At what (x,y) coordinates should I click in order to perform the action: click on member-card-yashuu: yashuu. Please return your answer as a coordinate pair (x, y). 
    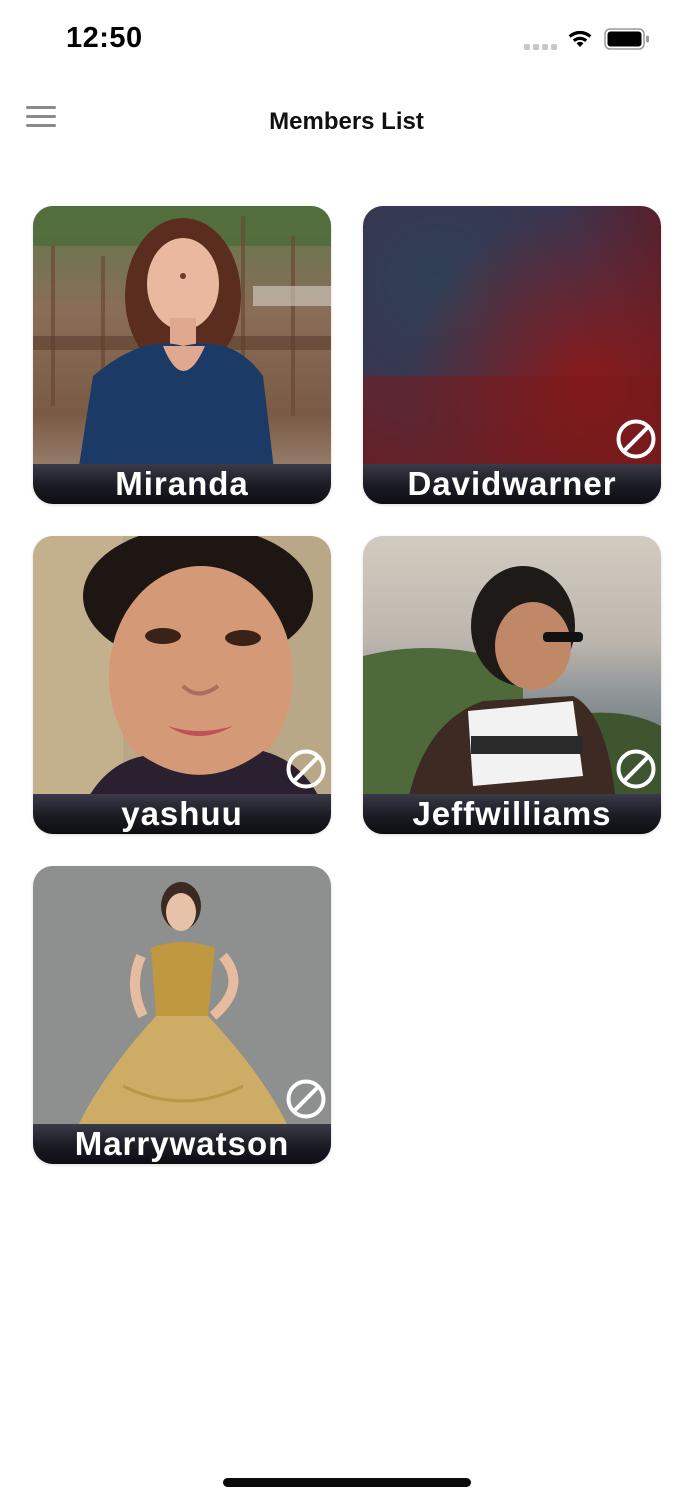
    Looking at the image, I should click on (182, 685).